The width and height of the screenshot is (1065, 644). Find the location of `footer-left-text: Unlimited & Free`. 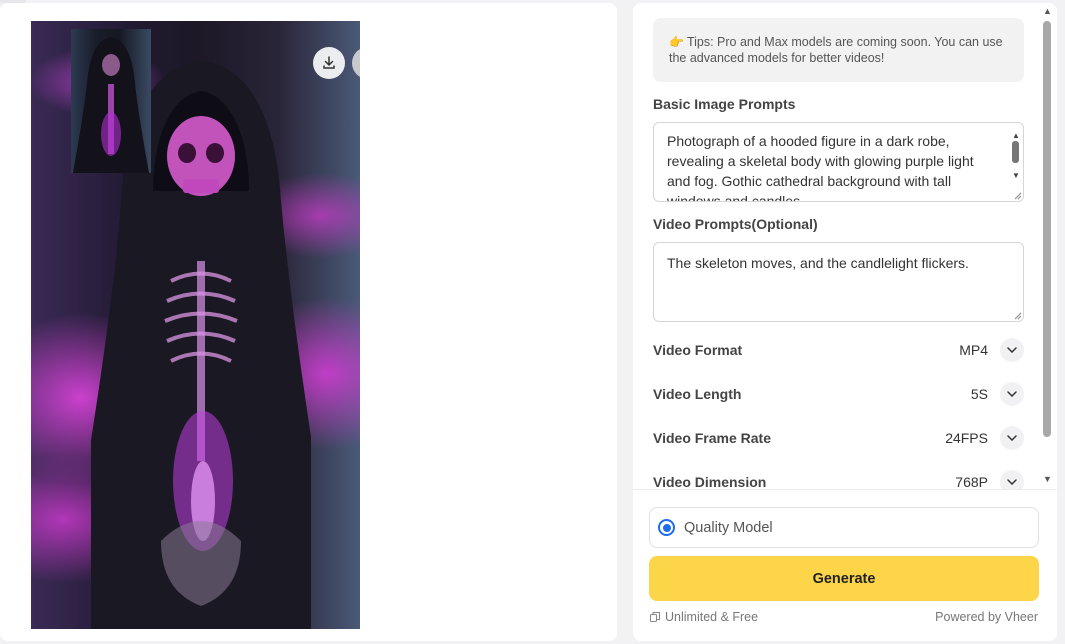

footer-left-text: Unlimited & Free is located at coordinates (712, 617).